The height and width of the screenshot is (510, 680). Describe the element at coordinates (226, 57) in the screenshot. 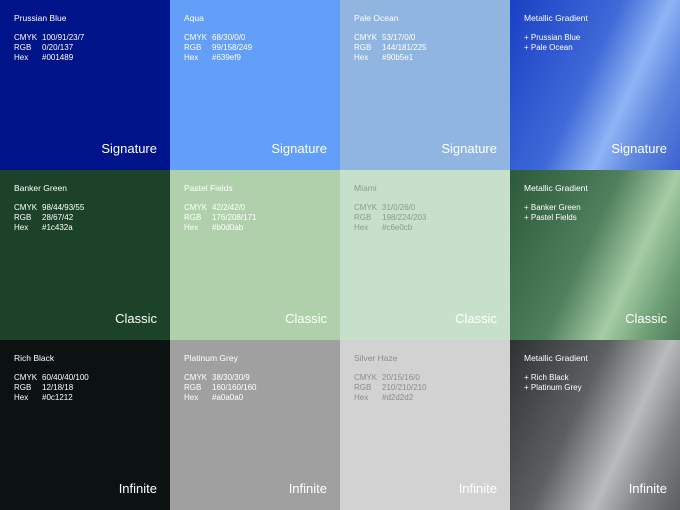

I see `hex-value: #639ef9` at that location.